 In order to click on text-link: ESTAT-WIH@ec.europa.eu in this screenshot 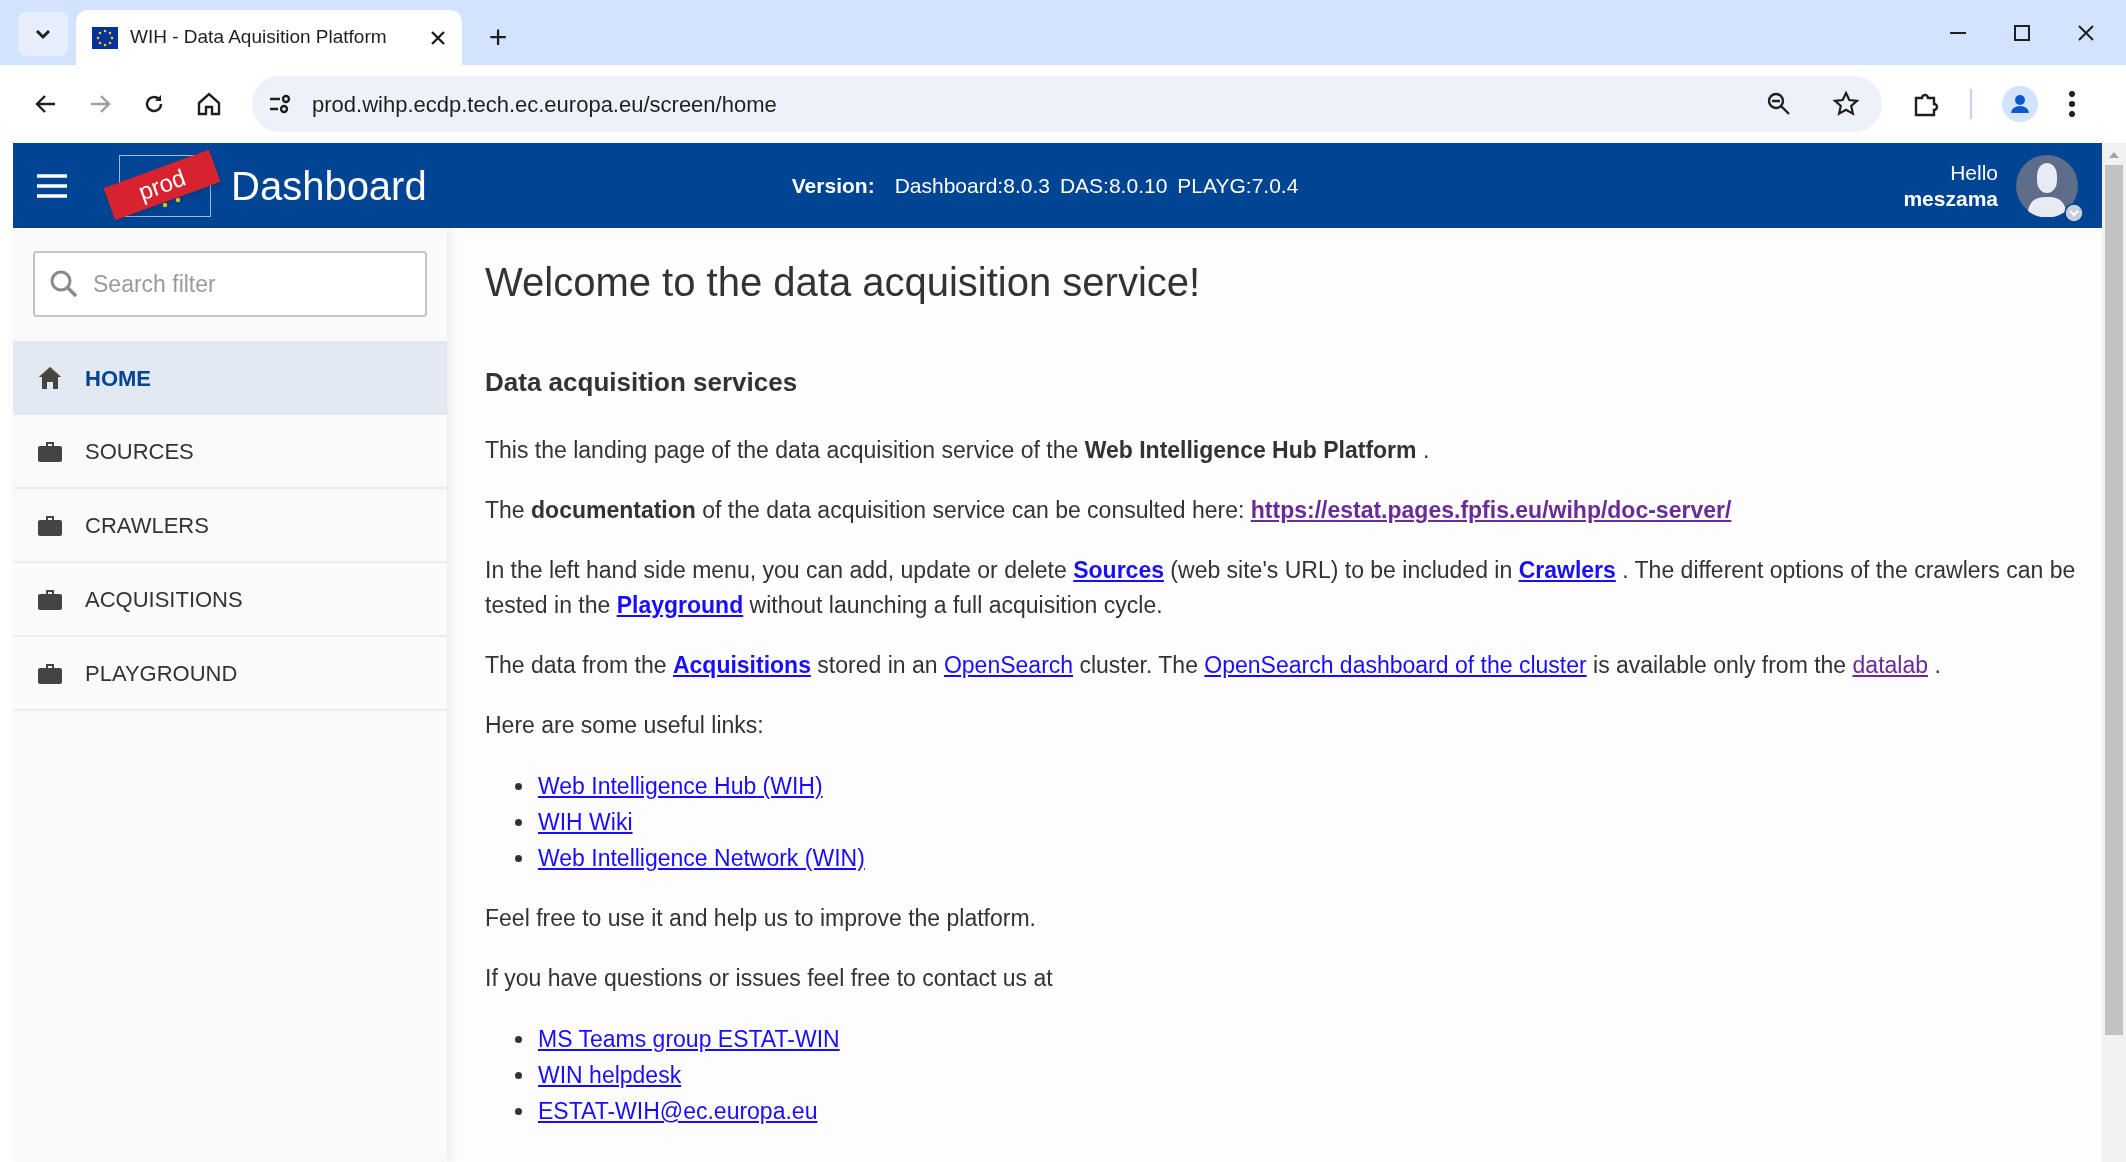, I will do `click(678, 1111)`.